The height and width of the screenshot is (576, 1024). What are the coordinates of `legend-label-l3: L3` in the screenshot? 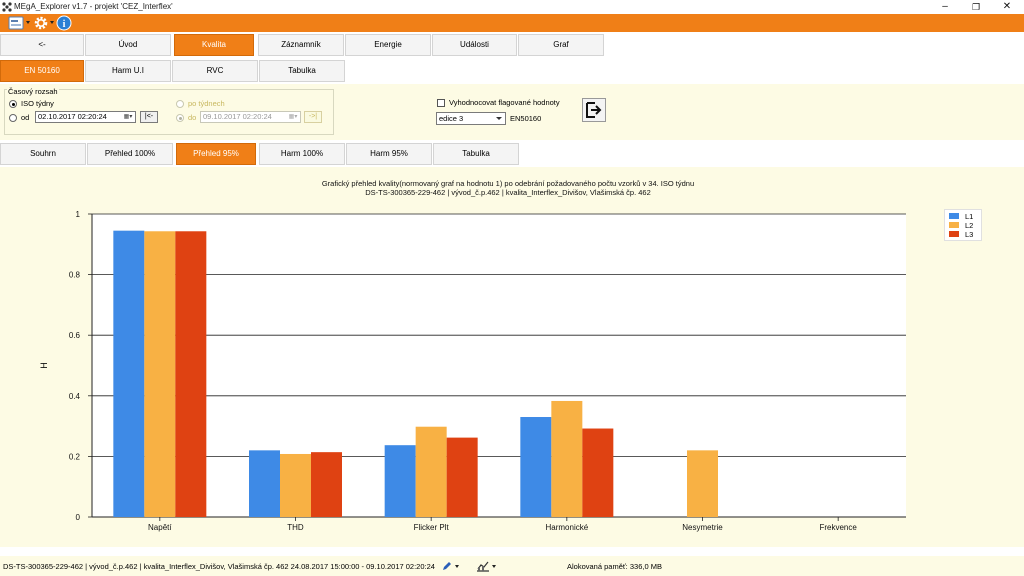 It's located at (969, 234).